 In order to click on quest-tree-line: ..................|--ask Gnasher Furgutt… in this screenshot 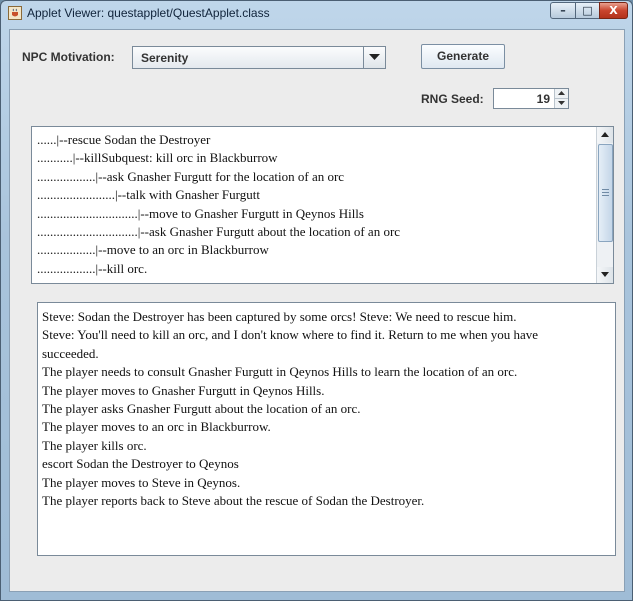, I will do `click(191, 176)`.